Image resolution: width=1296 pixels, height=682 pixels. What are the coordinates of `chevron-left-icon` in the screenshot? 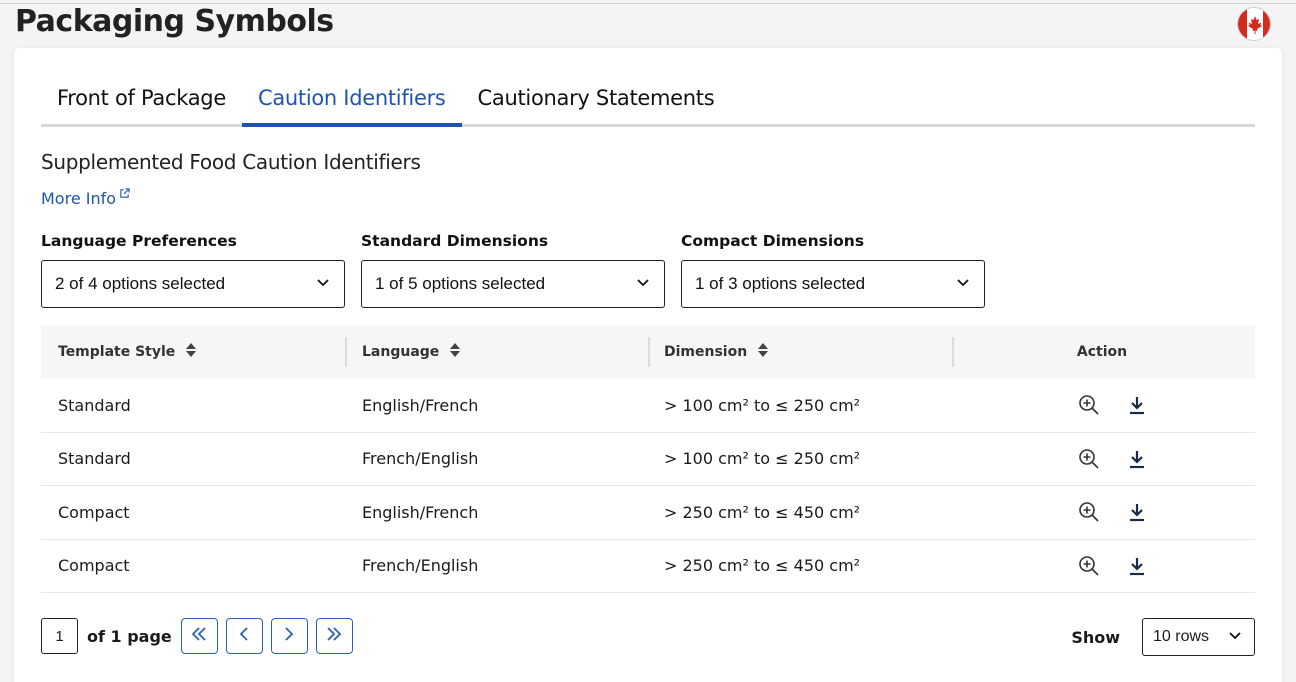 It's located at (244, 636).